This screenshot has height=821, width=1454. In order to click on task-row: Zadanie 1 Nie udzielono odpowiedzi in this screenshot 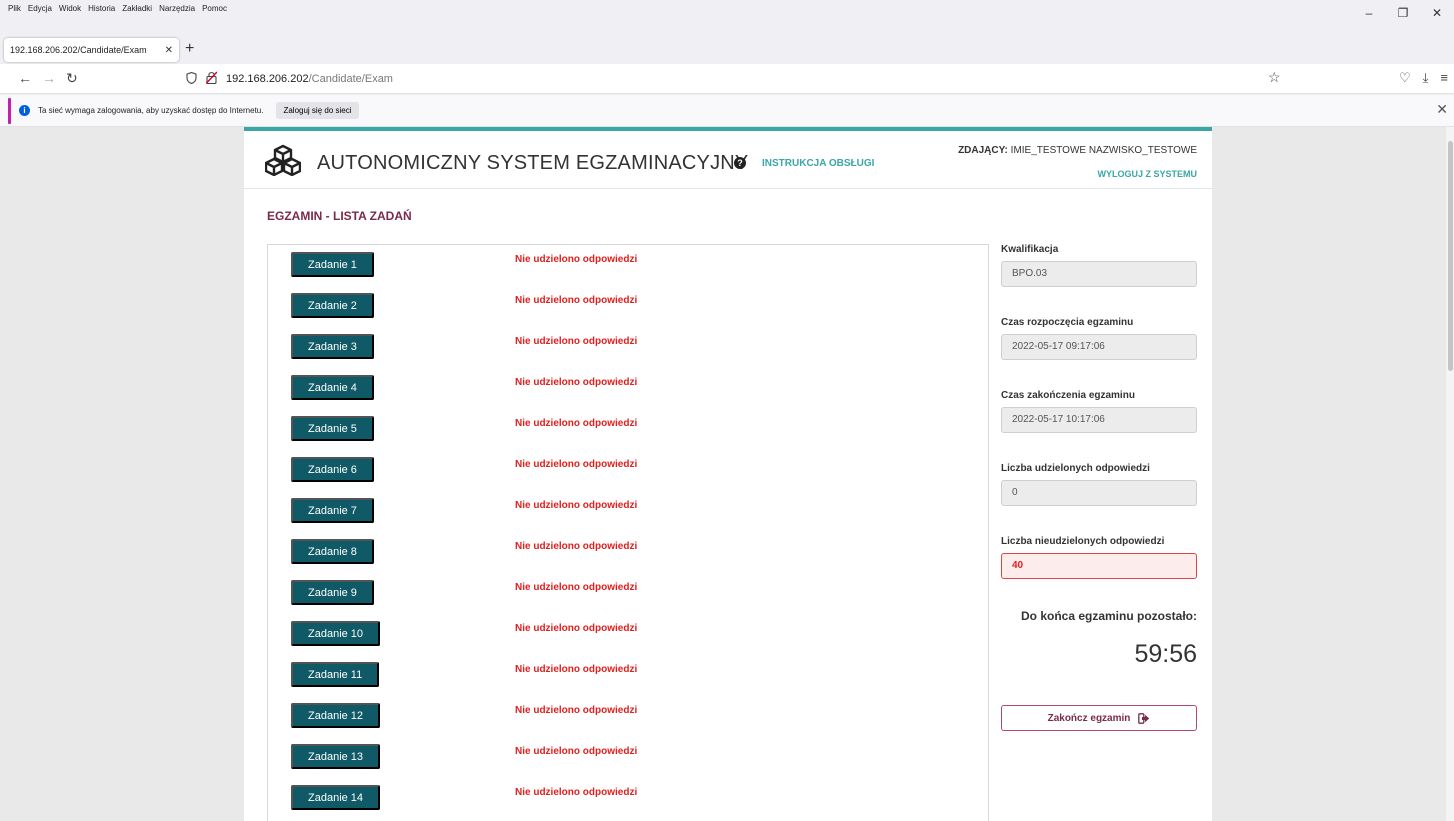, I will do `click(628, 265)`.